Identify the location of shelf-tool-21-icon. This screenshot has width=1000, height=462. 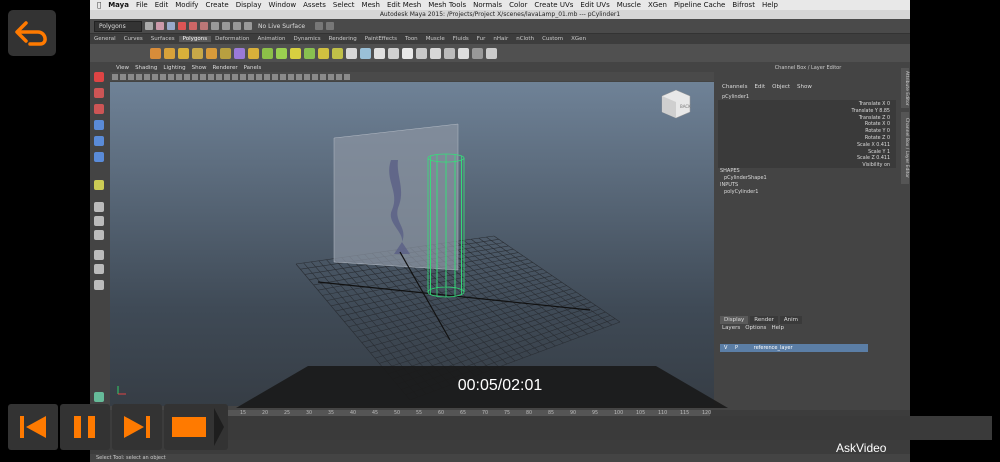
(435, 53).